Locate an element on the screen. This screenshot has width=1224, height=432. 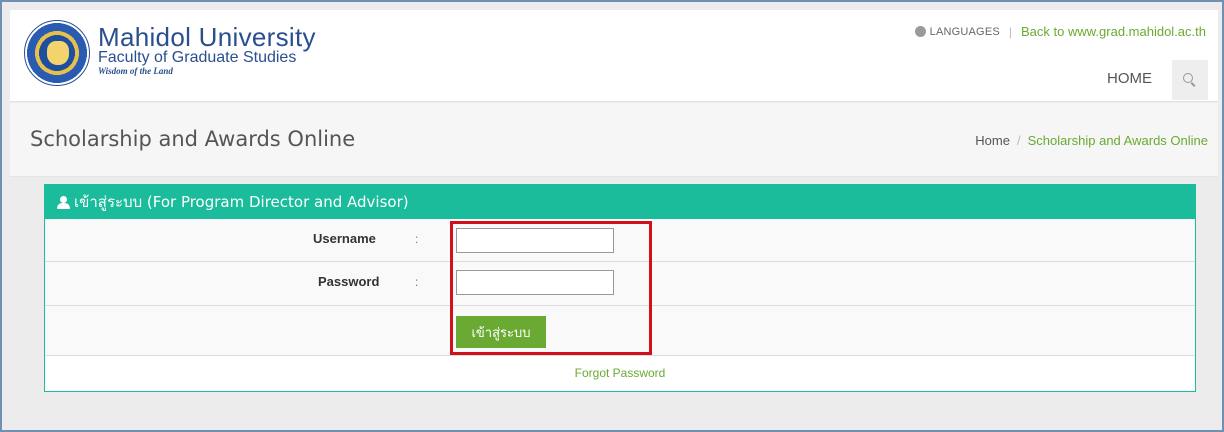
username-colon: : is located at coordinates (417, 239).